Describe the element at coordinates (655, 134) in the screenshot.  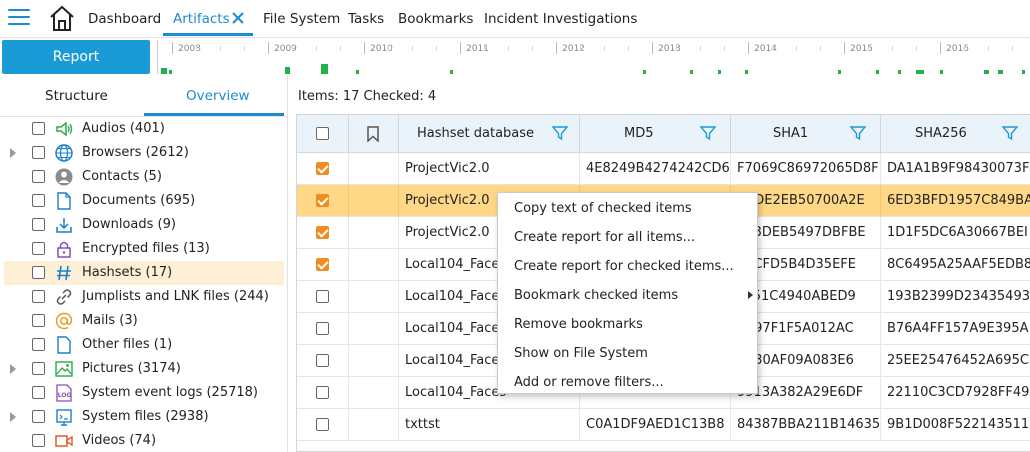
I see `column-md5: MD5` at that location.